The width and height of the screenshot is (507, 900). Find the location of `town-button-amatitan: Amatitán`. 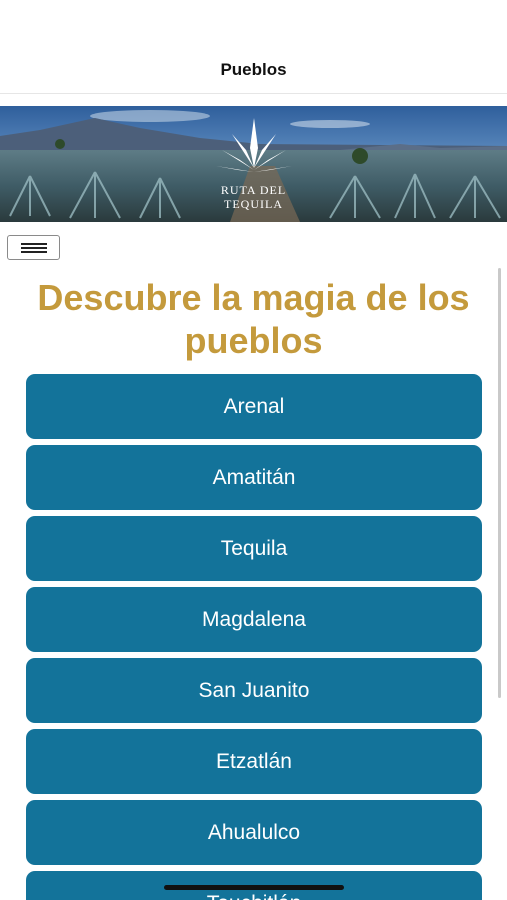

town-button-amatitan: Amatitán is located at coordinates (254, 477).